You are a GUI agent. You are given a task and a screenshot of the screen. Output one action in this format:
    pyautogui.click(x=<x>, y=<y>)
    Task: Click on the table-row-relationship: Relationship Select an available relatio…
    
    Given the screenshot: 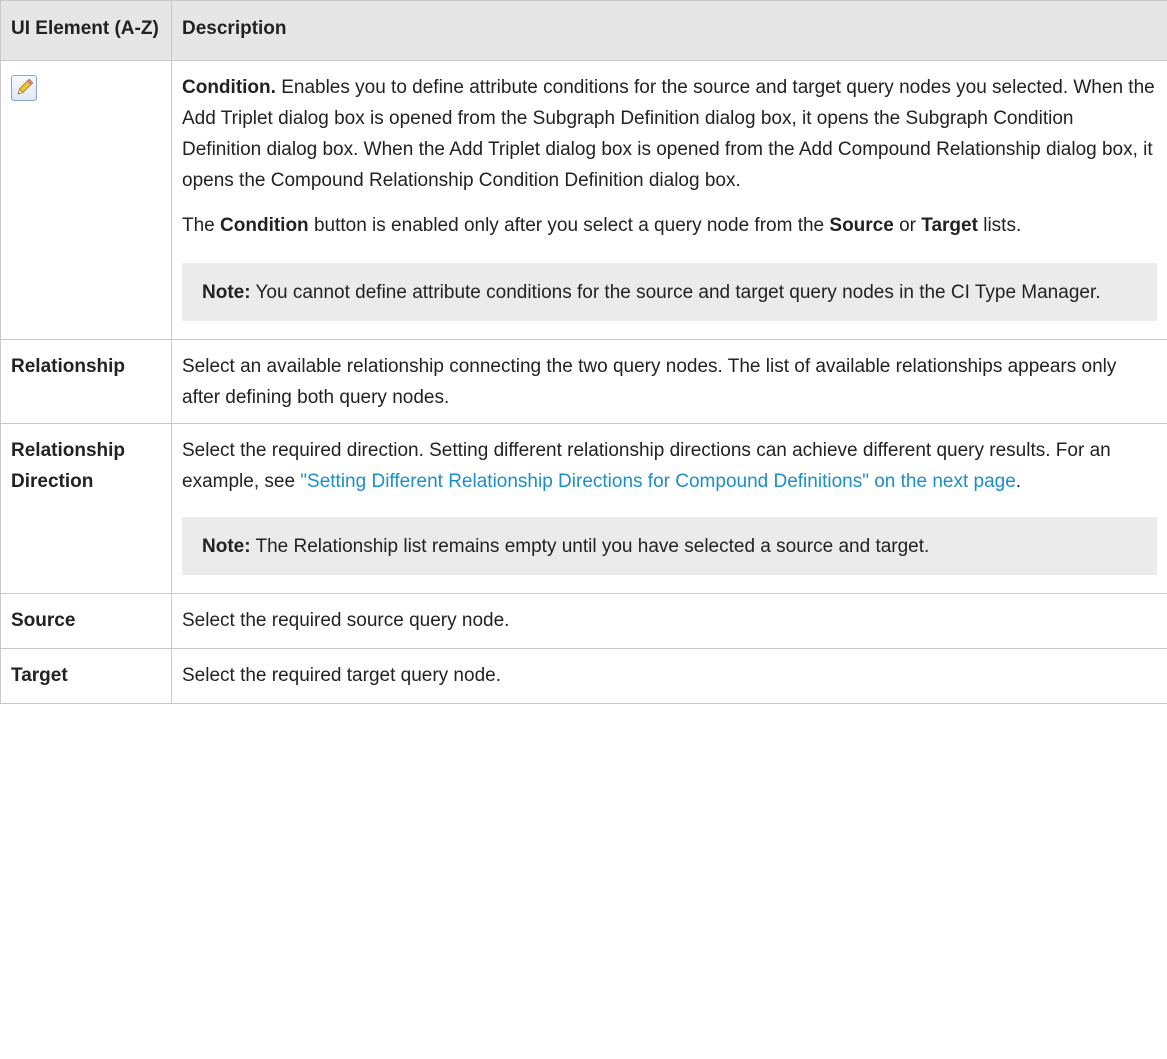 What is the action you would take?
    pyautogui.click(x=583, y=381)
    